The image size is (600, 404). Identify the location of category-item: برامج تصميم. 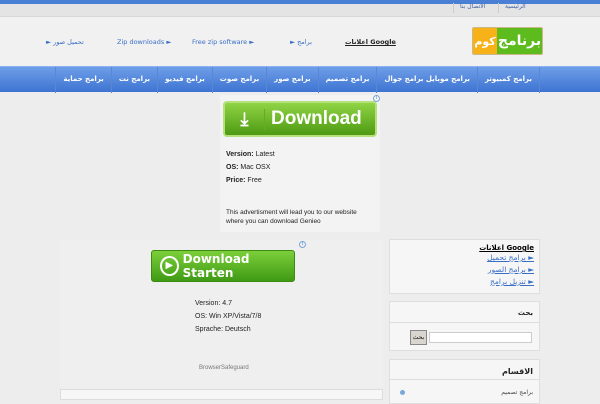
(517, 392).